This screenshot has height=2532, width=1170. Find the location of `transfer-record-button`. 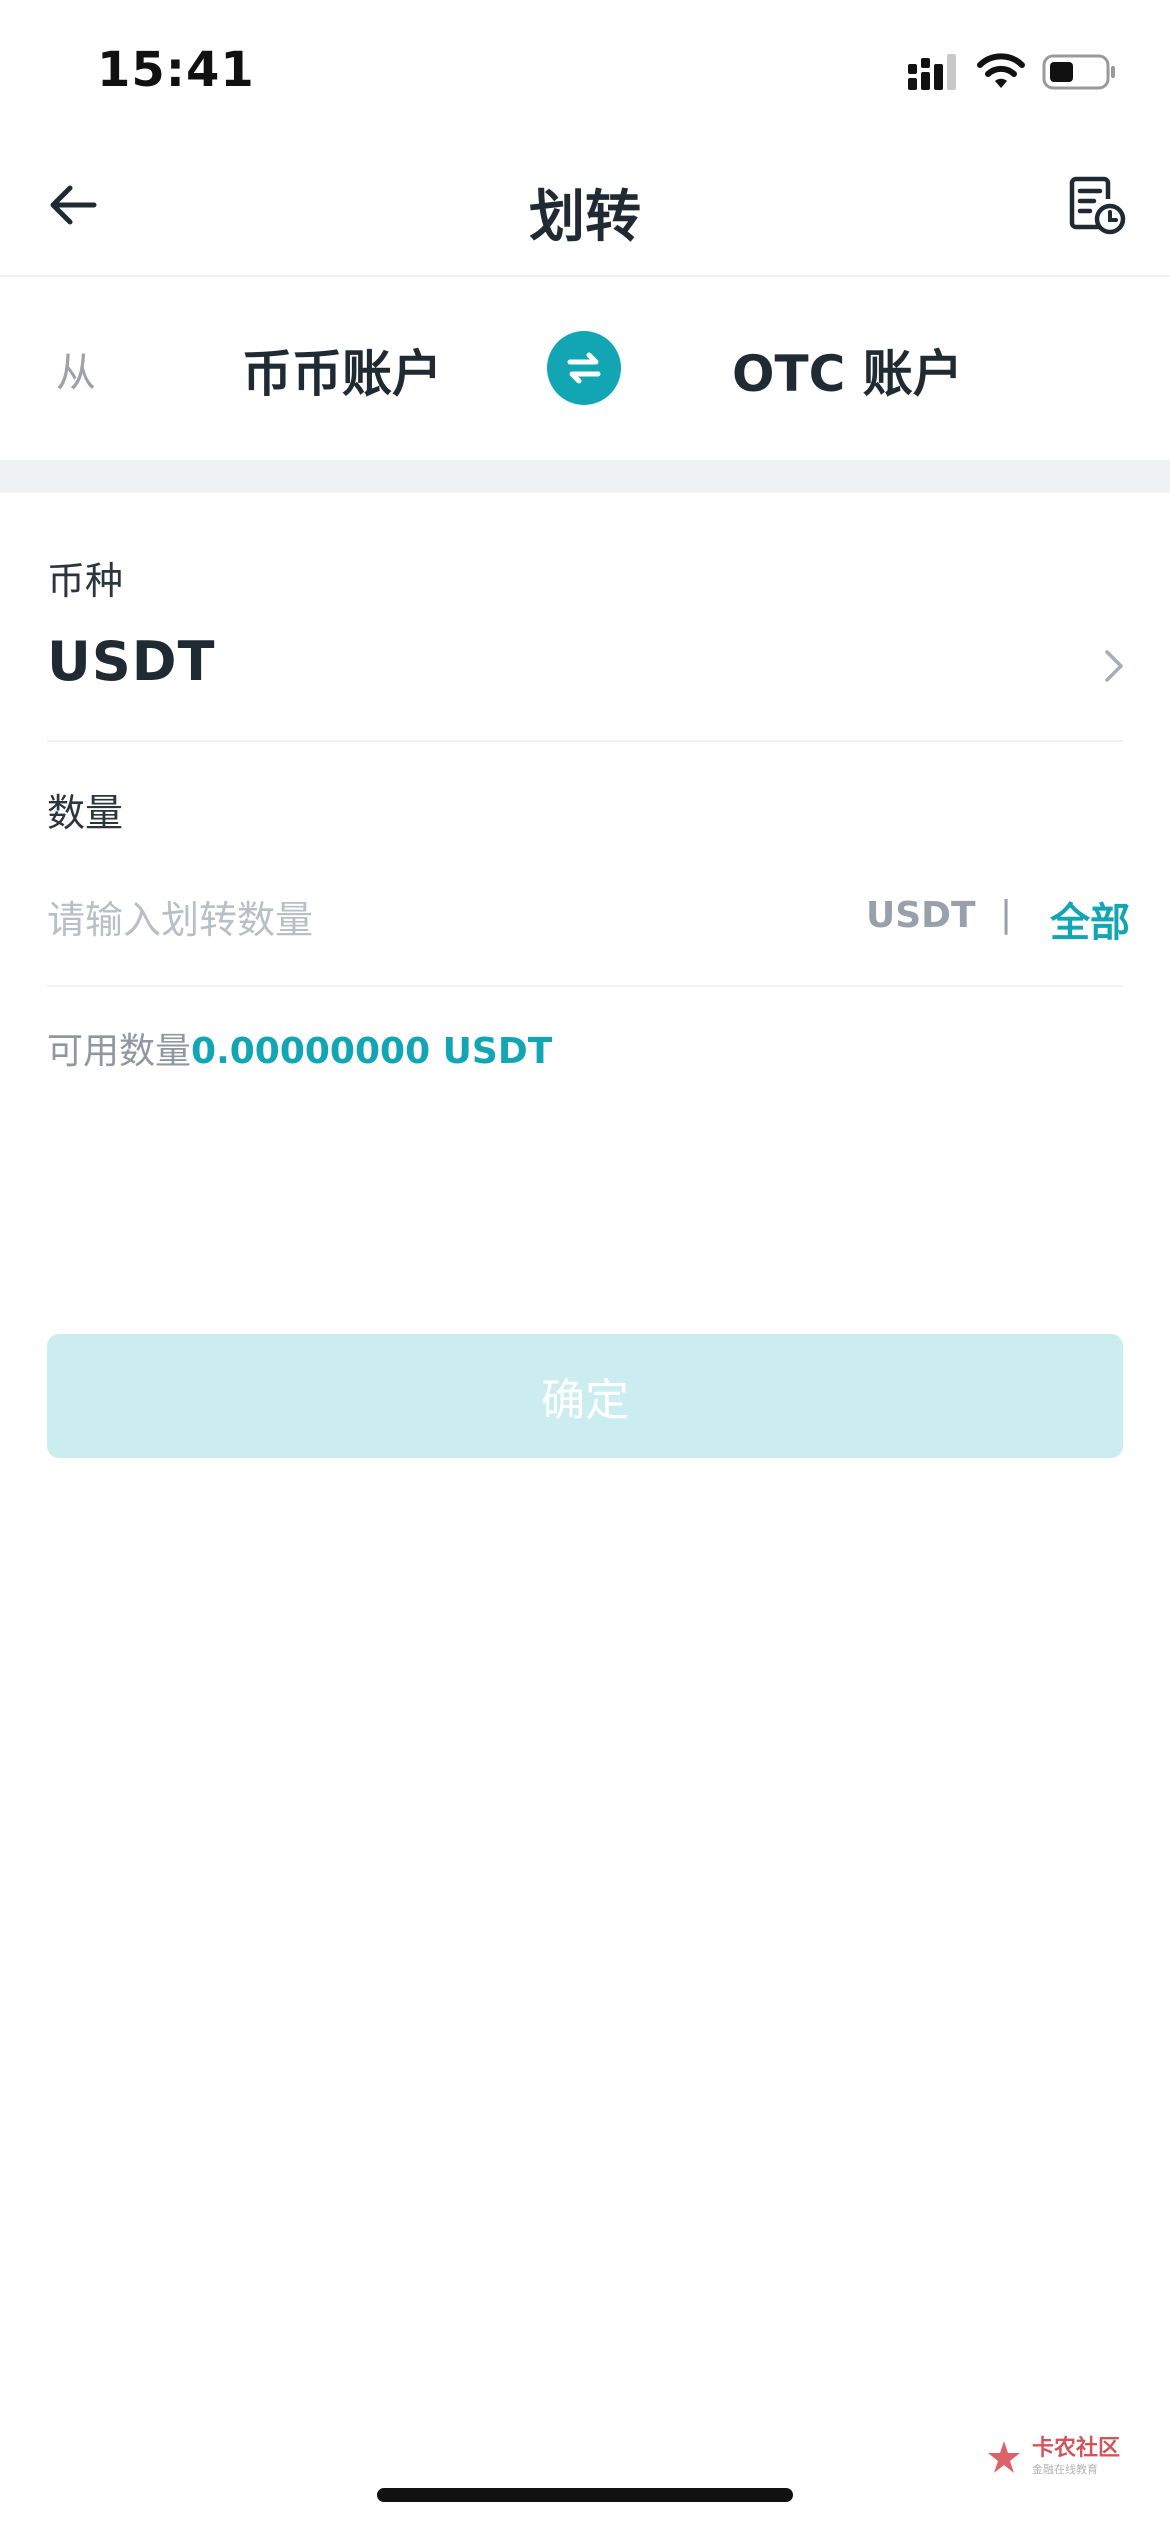

transfer-record-button is located at coordinates (1096, 205).